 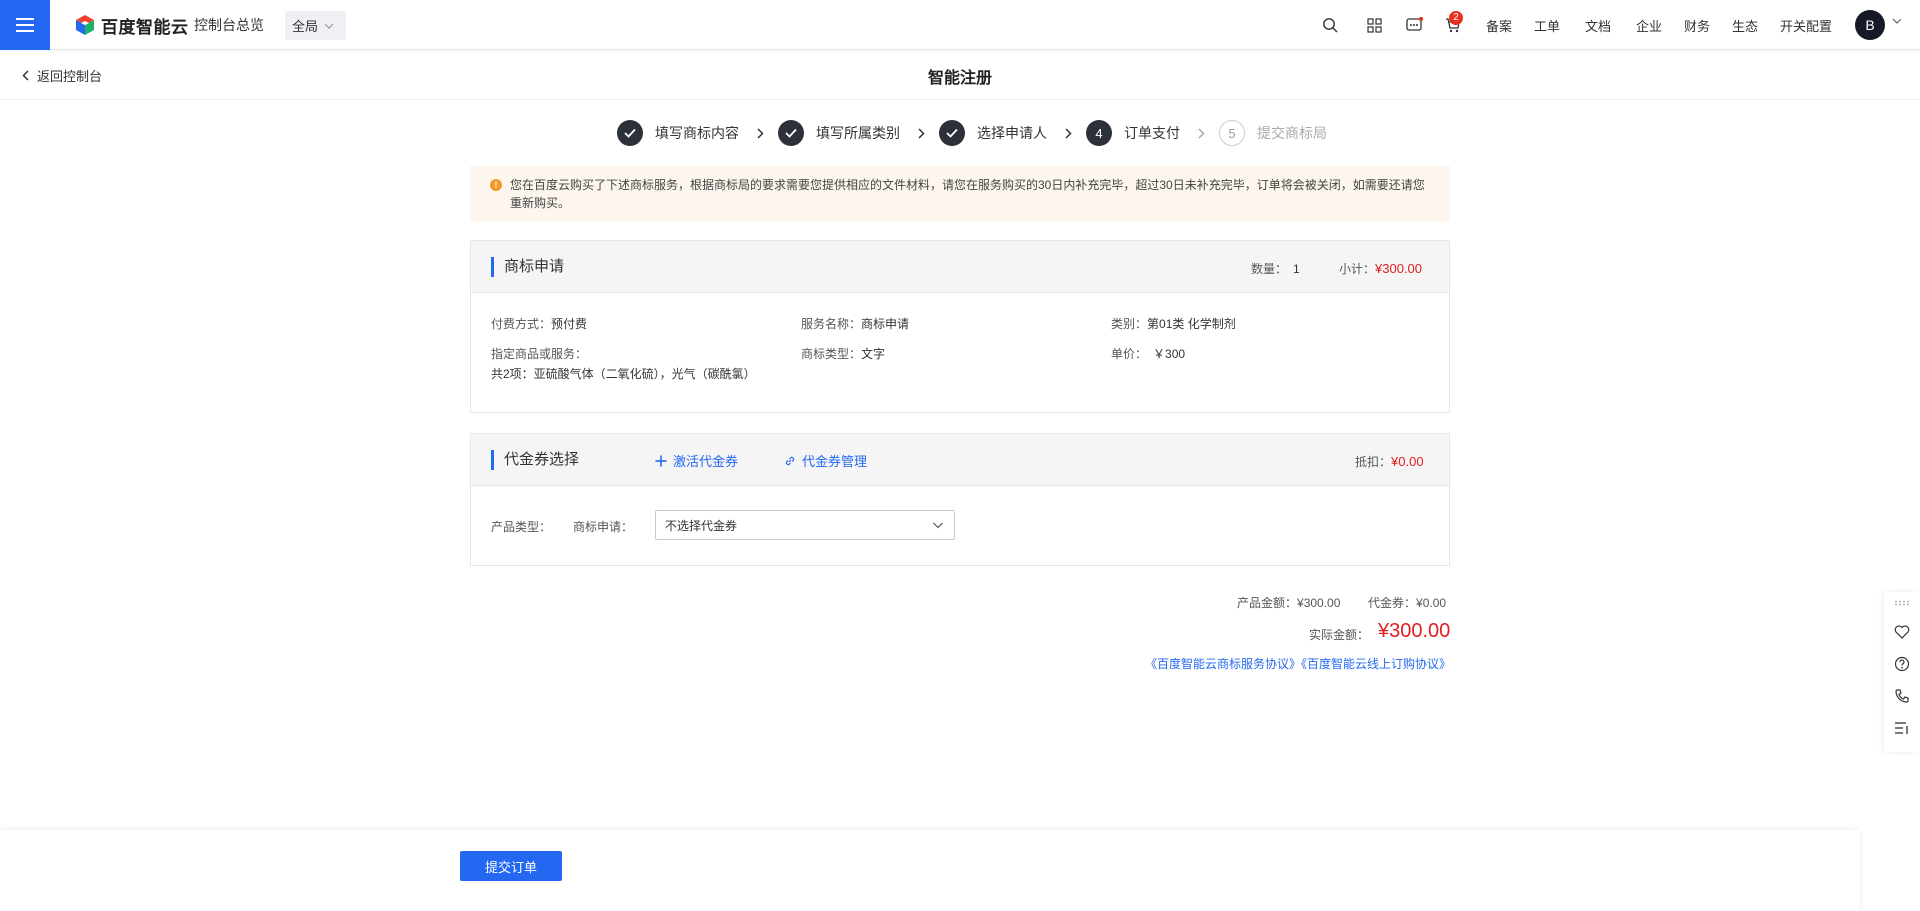 What do you see at coordinates (569, 324) in the screenshot?
I see `pay-method-value: 预付费` at bounding box center [569, 324].